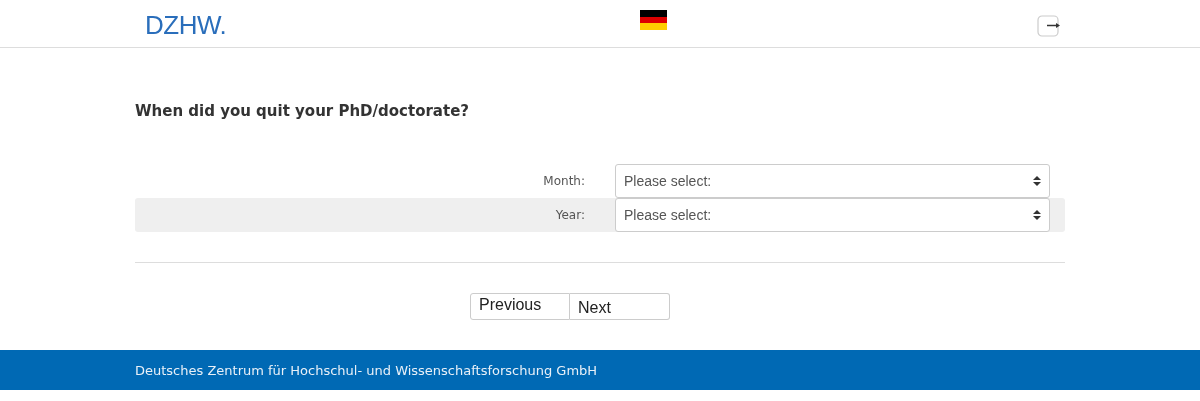 This screenshot has width=1200, height=401. Describe the element at coordinates (620, 306) in the screenshot. I see `next-button: Next` at that location.